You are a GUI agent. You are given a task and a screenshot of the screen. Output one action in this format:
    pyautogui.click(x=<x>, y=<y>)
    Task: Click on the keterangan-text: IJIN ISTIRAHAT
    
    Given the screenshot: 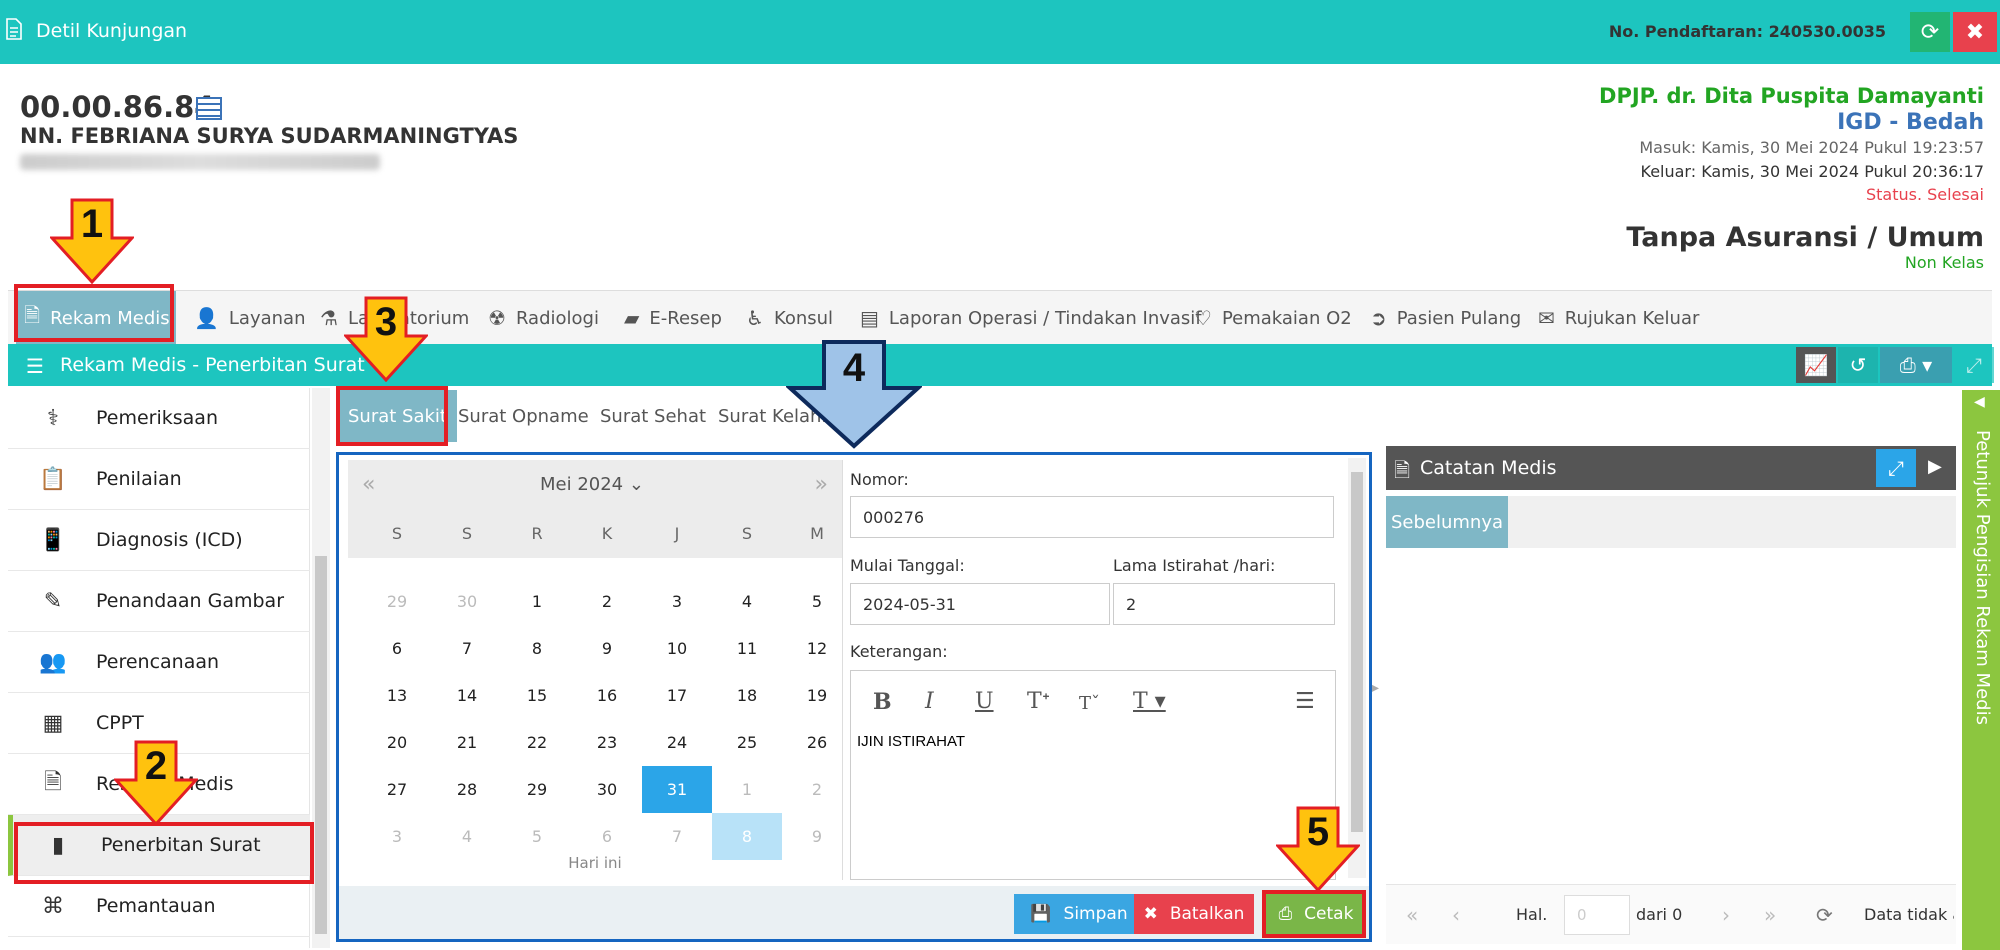 What is the action you would take?
    pyautogui.click(x=911, y=741)
    